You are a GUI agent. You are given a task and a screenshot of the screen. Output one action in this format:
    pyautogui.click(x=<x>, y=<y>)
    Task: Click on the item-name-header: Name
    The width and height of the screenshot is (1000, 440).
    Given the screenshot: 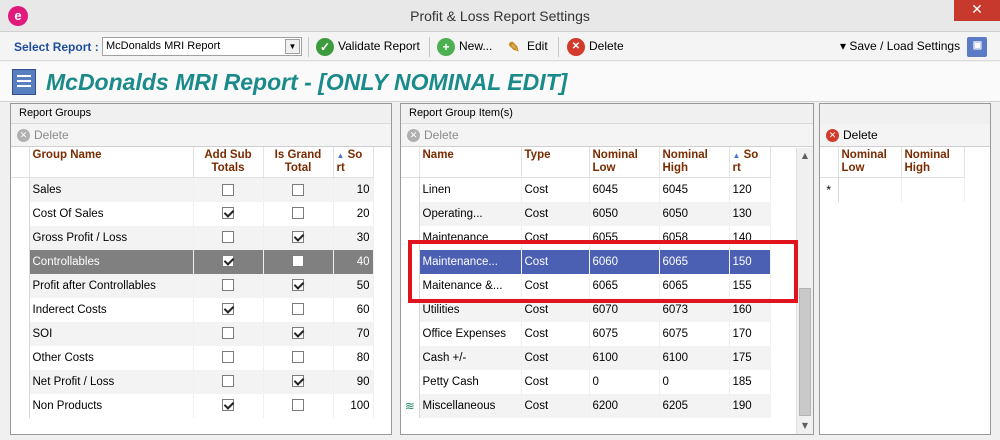 What is the action you would take?
    pyautogui.click(x=470, y=162)
    